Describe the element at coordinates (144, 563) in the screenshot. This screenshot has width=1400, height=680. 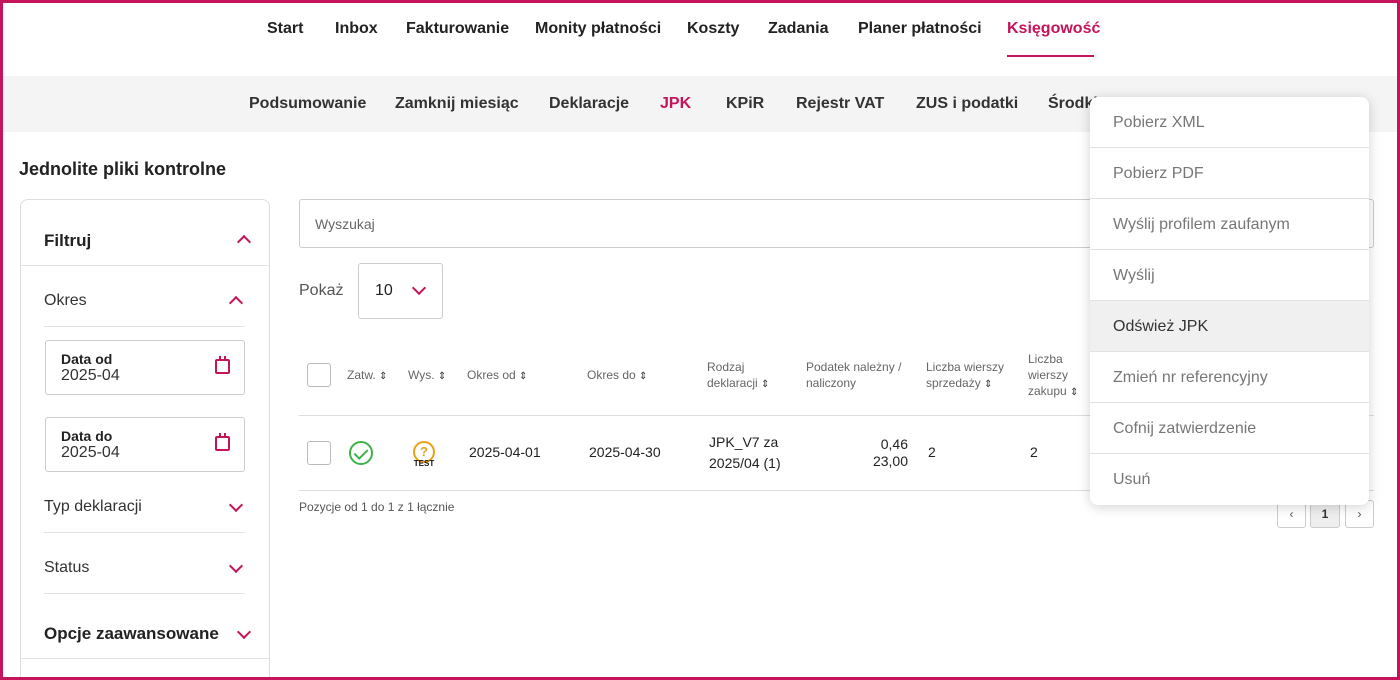
I see `filter-status-toggle: Status` at that location.